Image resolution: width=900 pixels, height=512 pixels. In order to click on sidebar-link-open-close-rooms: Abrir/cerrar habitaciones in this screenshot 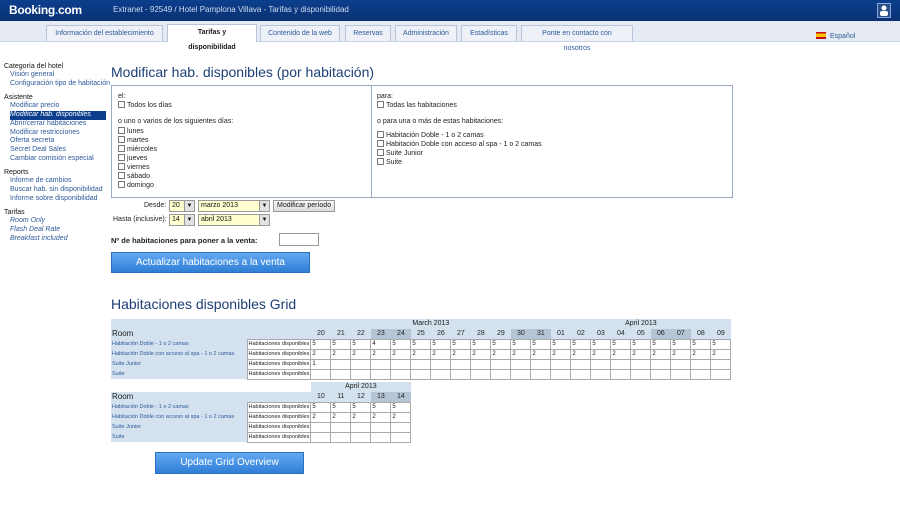, I will do `click(57, 124)`.